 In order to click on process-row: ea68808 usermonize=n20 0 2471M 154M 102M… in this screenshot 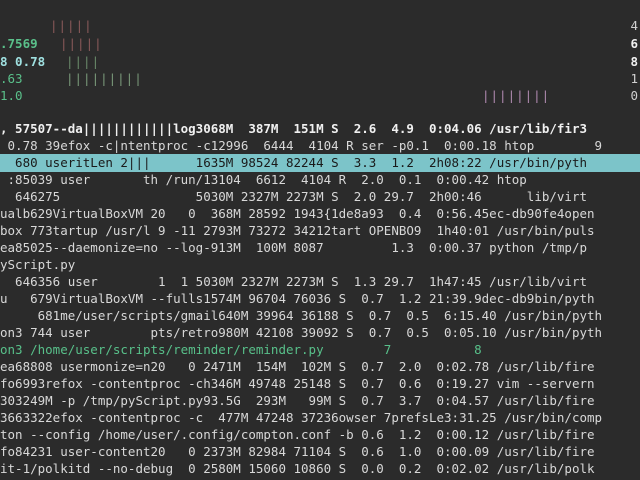, I will do `click(320, 367)`.